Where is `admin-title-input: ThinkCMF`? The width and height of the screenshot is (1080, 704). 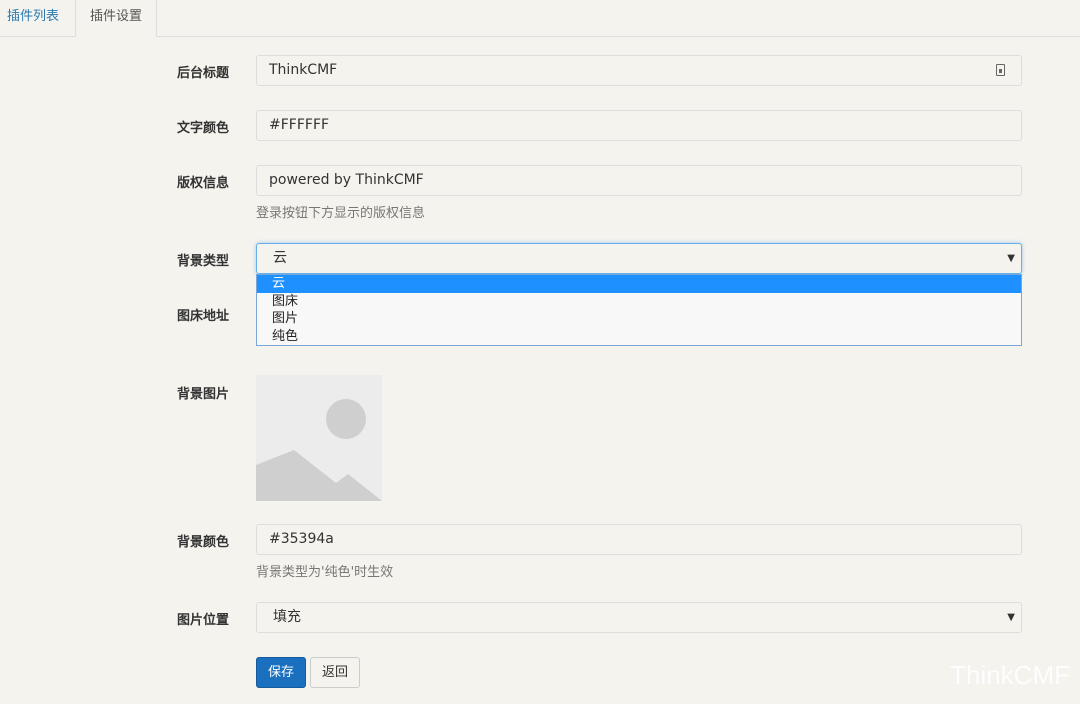
admin-title-input: ThinkCMF is located at coordinates (639, 70).